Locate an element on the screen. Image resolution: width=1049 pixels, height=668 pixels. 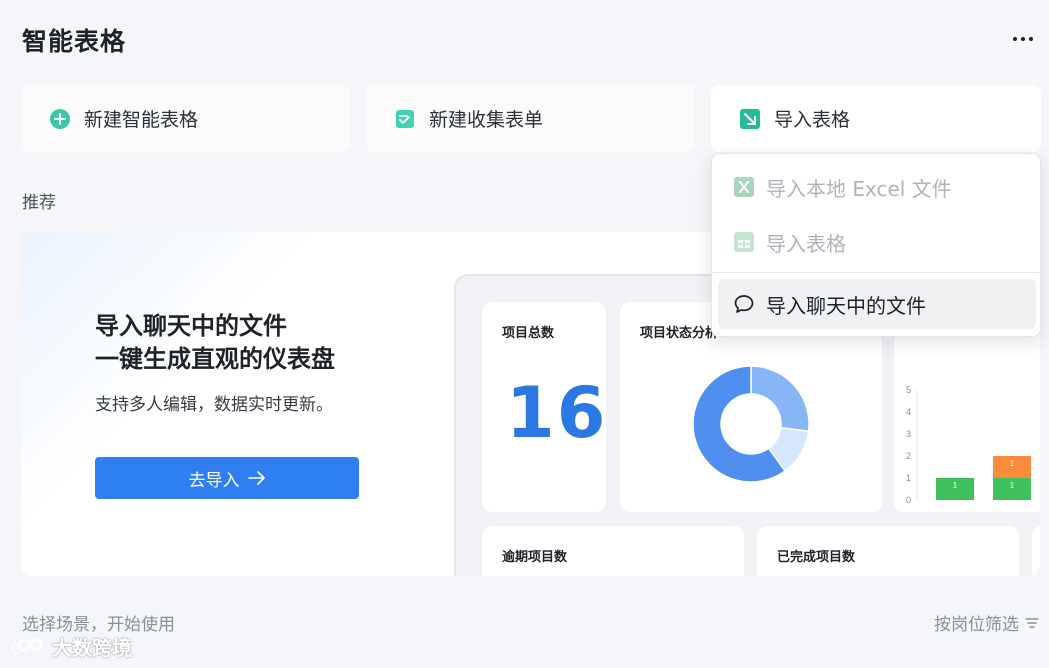
y-tick-label: 4 is located at coordinates (908, 412).